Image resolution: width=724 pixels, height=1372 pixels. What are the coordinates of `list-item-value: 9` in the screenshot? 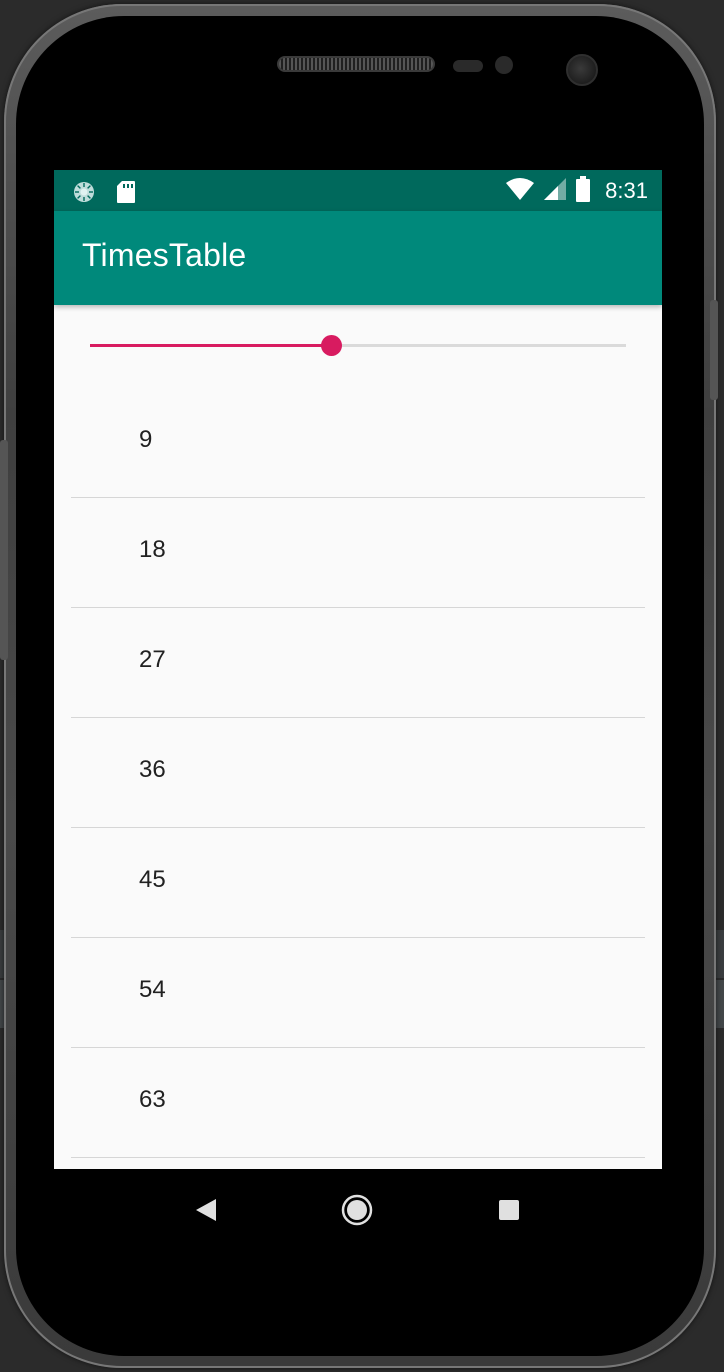 It's located at (146, 439).